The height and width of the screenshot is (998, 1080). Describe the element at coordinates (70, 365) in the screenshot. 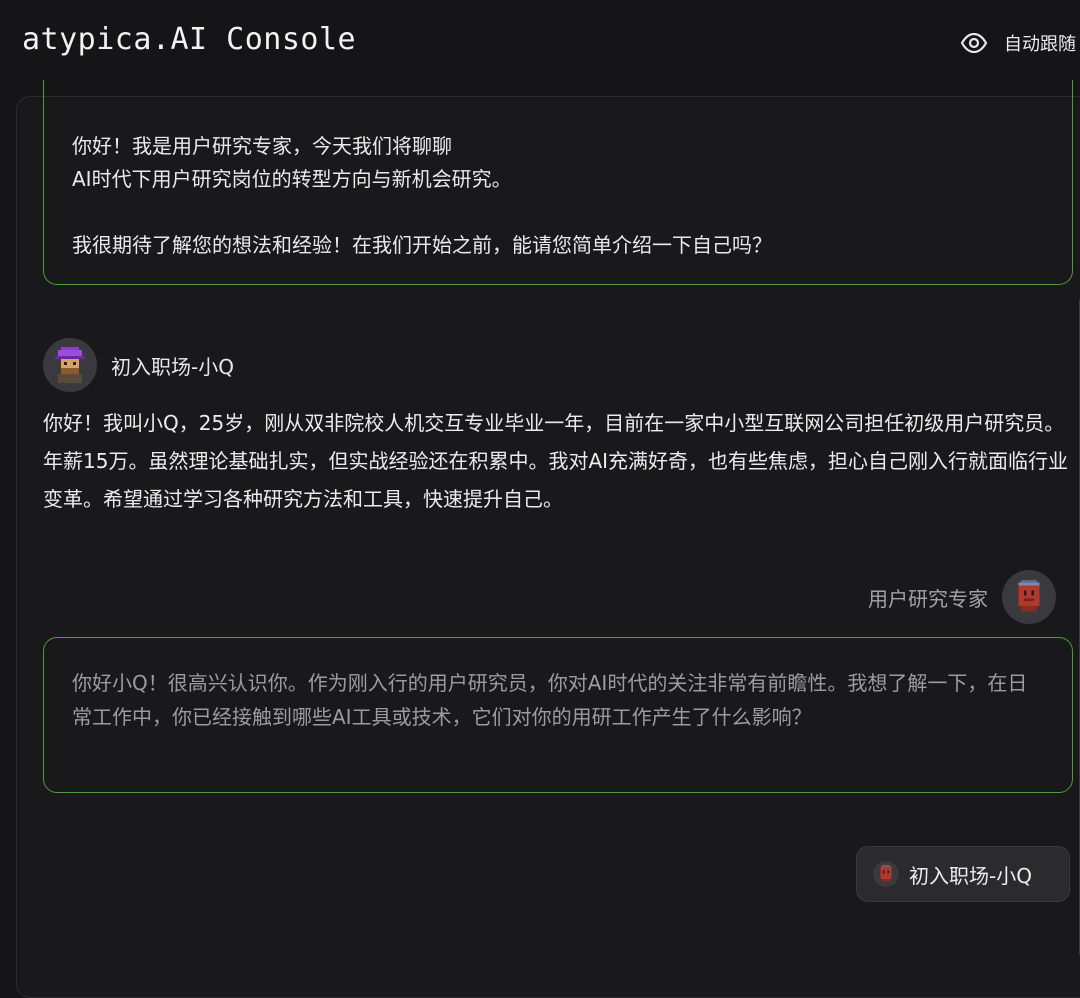

I see `persona-avatar` at that location.